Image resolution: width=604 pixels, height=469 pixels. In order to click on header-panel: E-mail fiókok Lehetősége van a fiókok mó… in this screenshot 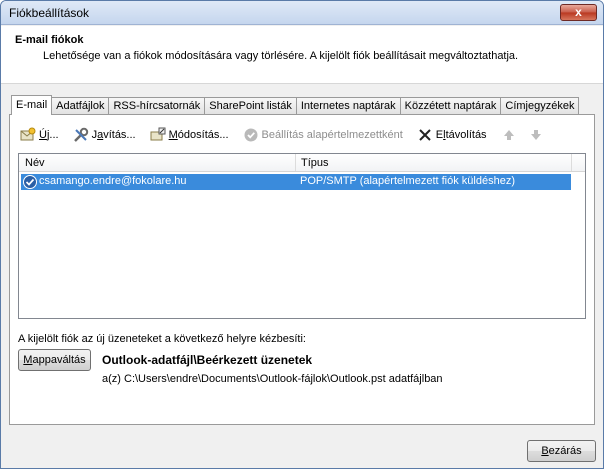, I will do `click(302, 55)`.